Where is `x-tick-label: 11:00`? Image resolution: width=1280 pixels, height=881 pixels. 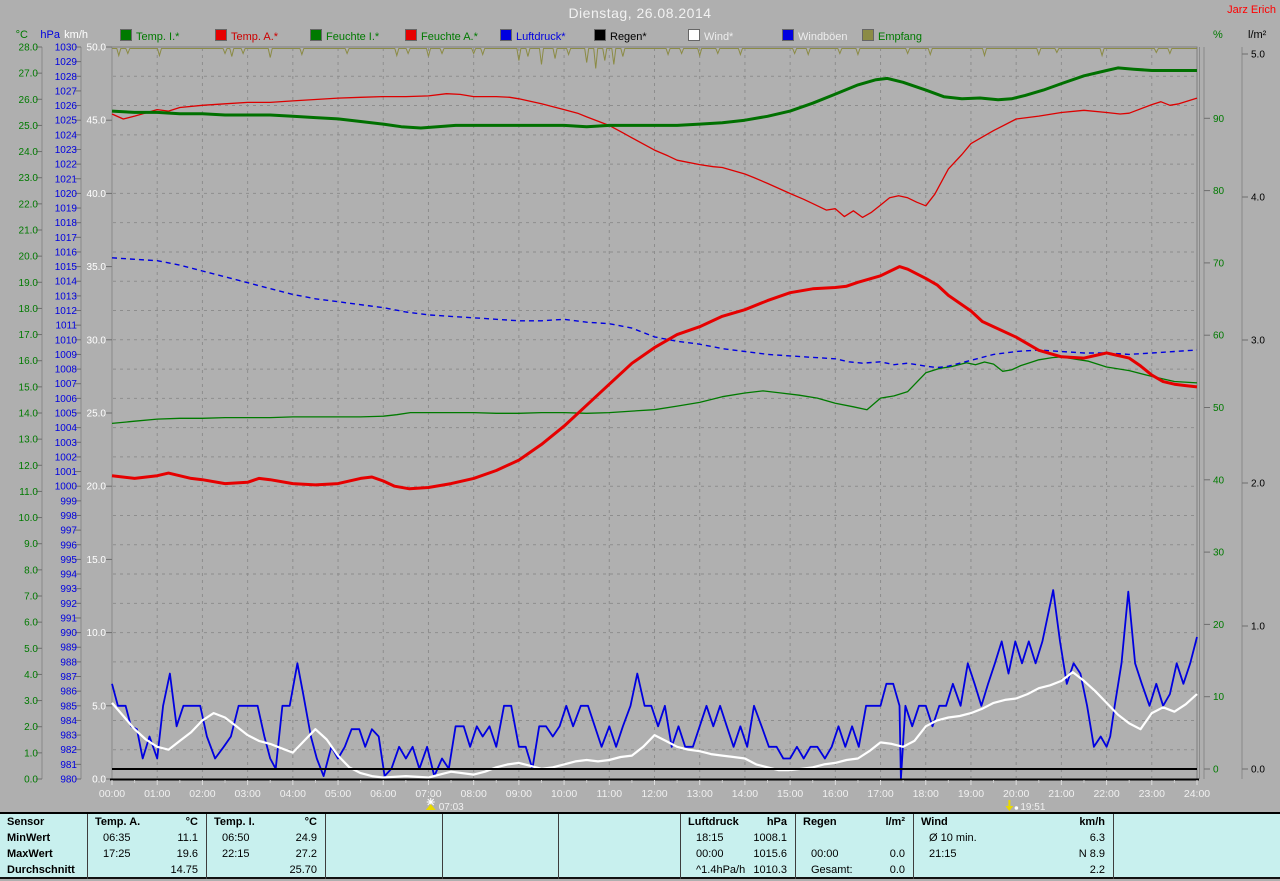 x-tick-label: 11:00 is located at coordinates (610, 794).